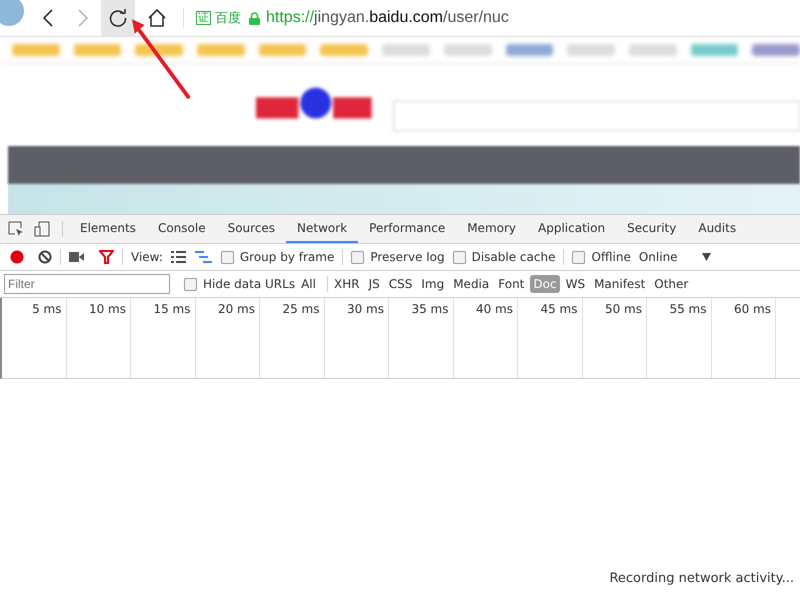 The width and height of the screenshot is (800, 600). What do you see at coordinates (679, 338) in the screenshot?
I see `timeline-tick: 55 ms` at bounding box center [679, 338].